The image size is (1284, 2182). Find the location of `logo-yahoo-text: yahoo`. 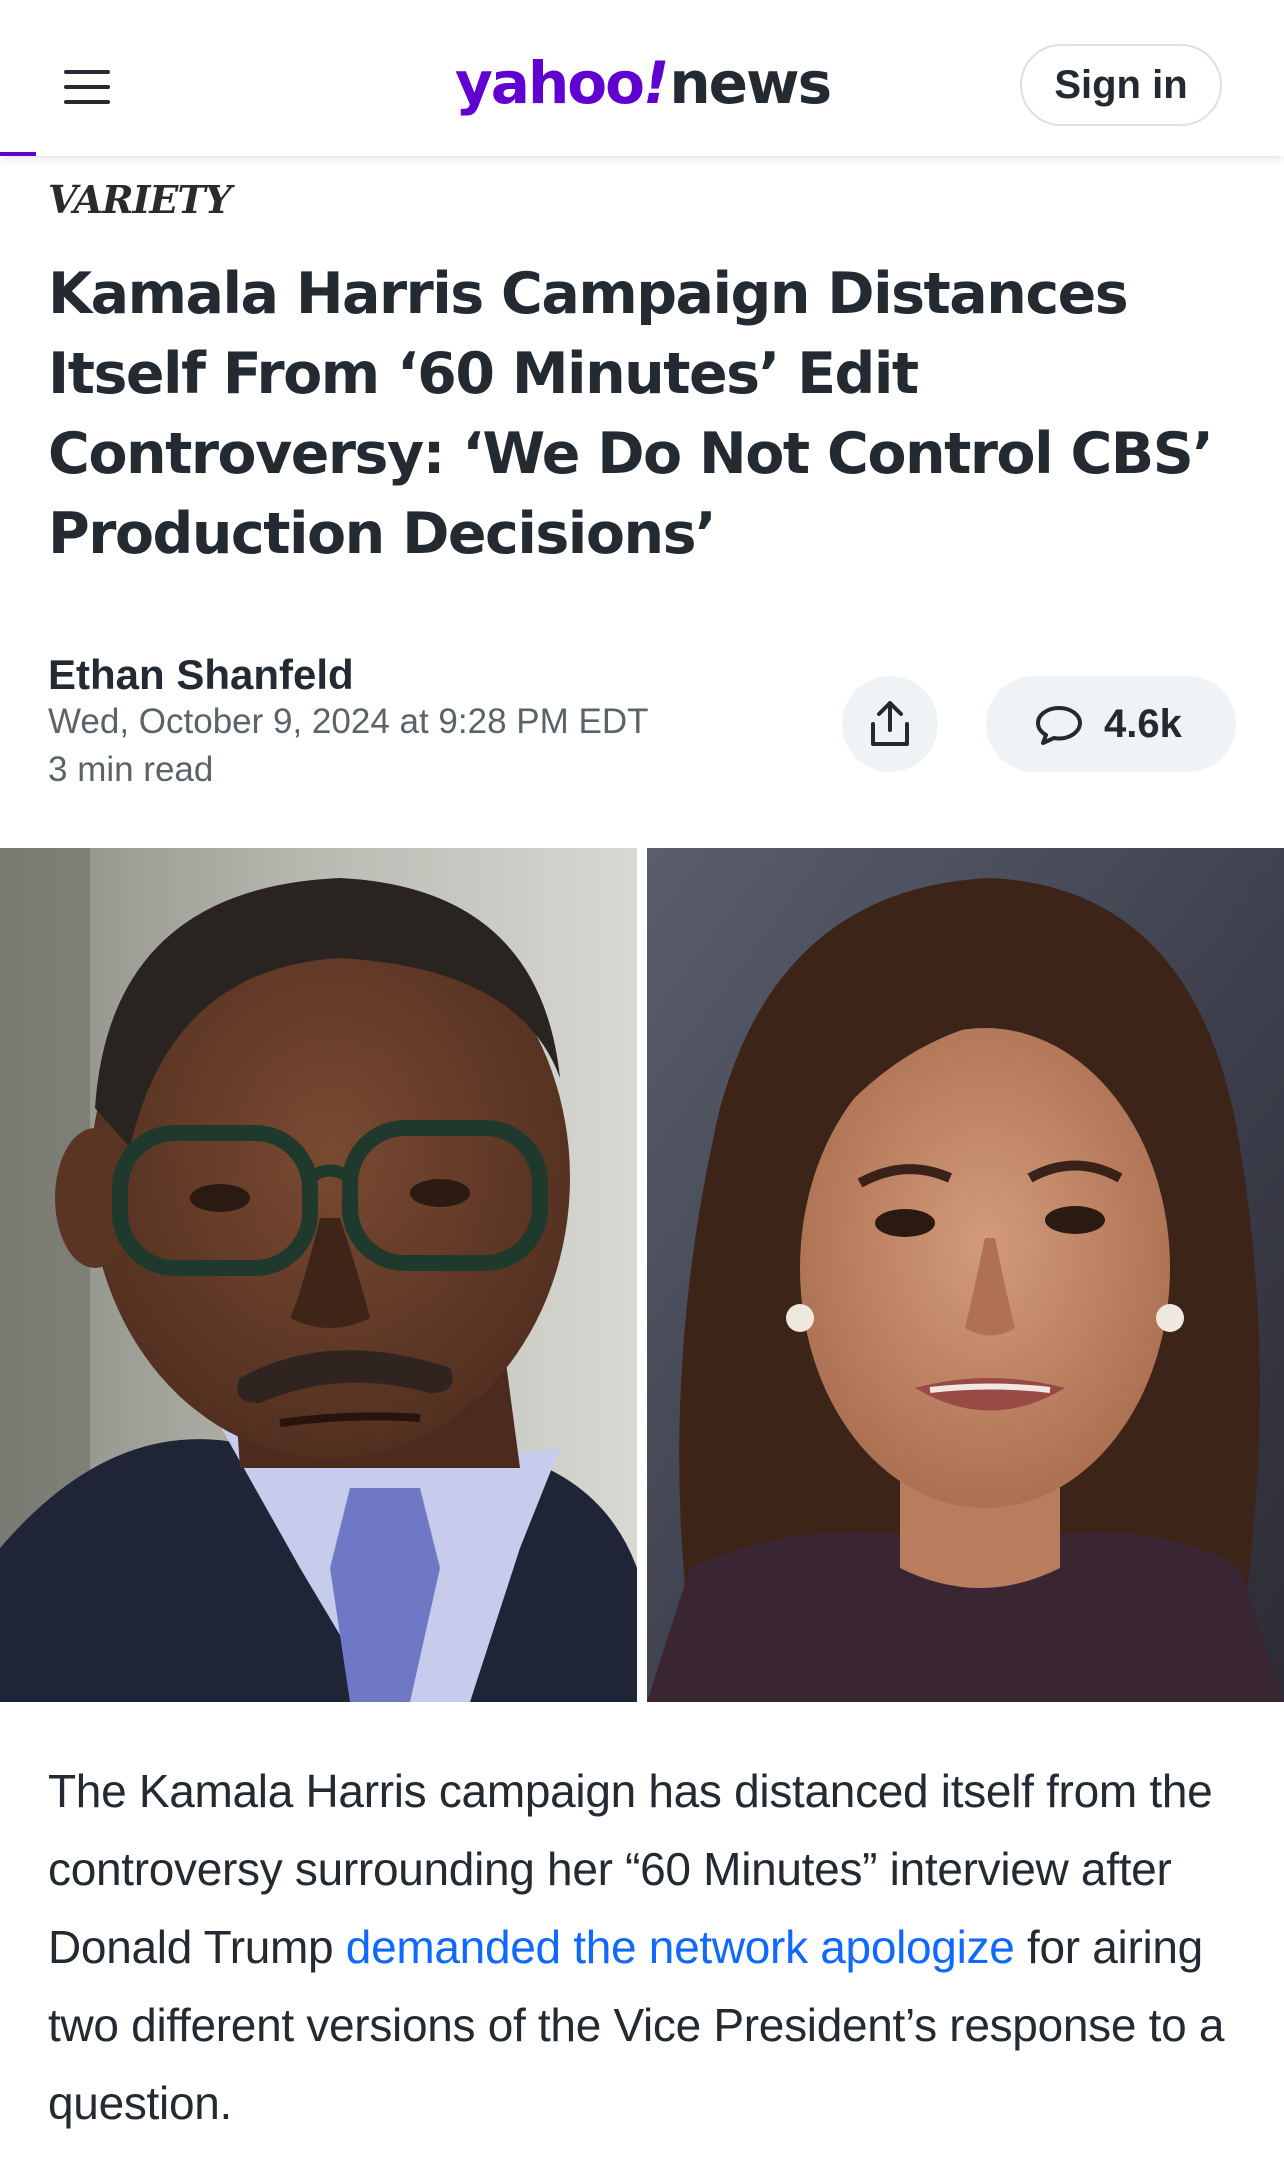

logo-yahoo-text: yahoo is located at coordinates (550, 83).